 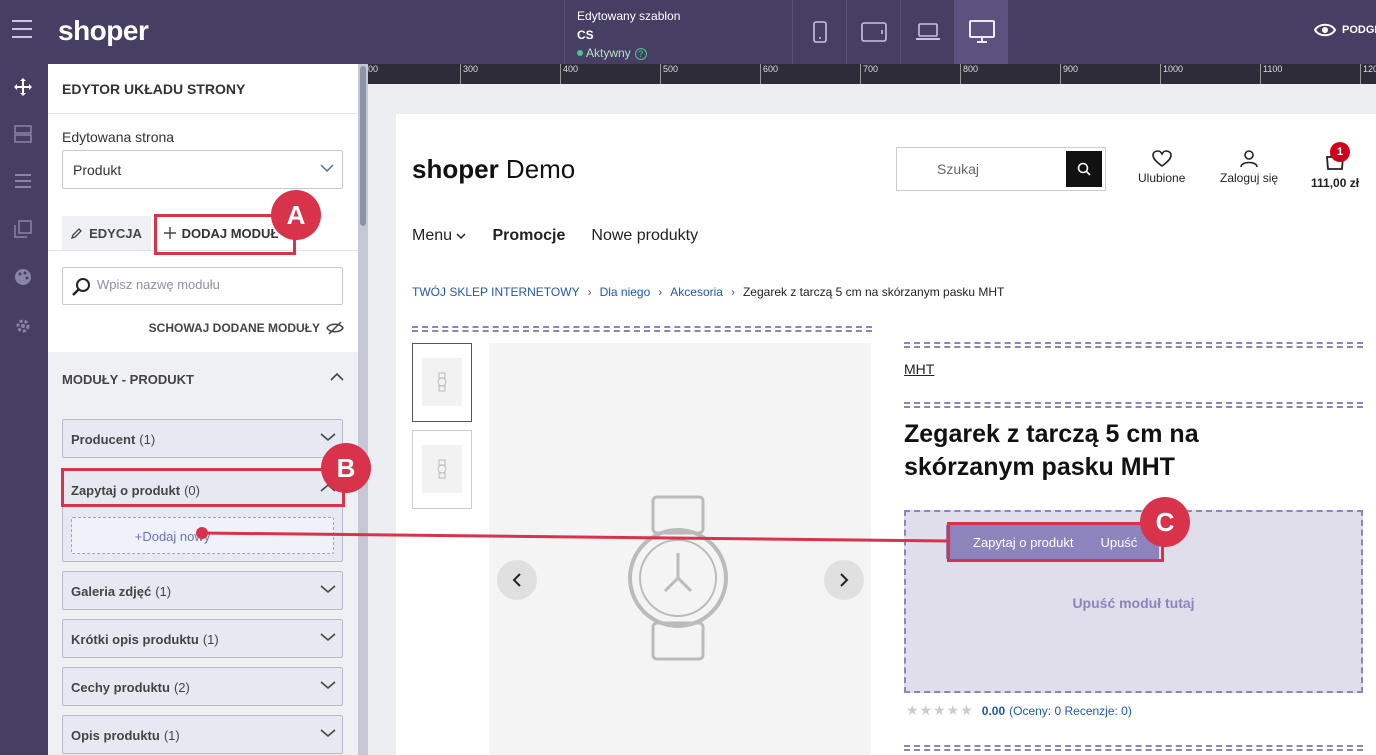 I want to click on panel-scrollbar-thumb, so click(x=363, y=146).